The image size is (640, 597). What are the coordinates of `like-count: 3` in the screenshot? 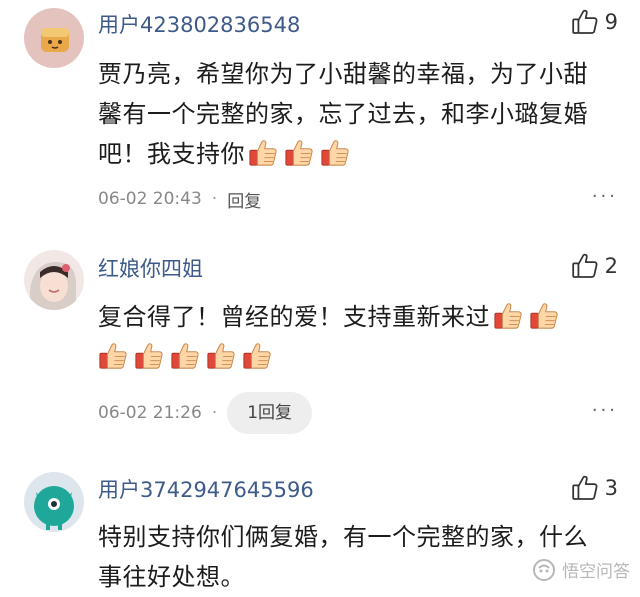 It's located at (611, 488).